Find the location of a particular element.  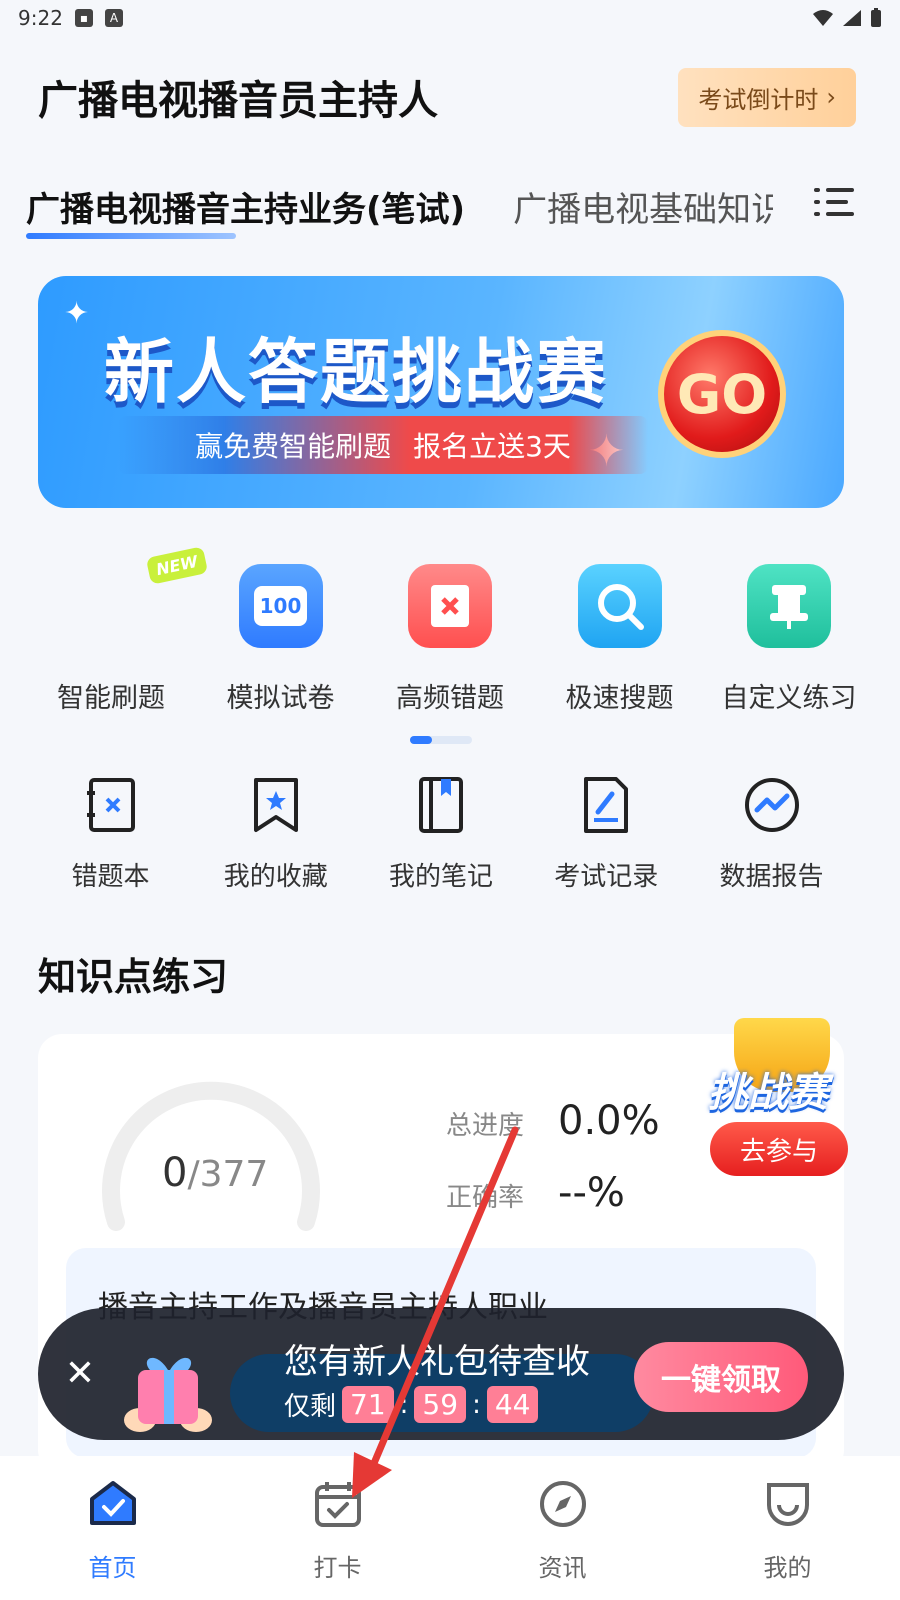

subject-tabs: 广播电视播音主持业务(笔试) 广播电视基础知识 is located at coordinates (463, 207).